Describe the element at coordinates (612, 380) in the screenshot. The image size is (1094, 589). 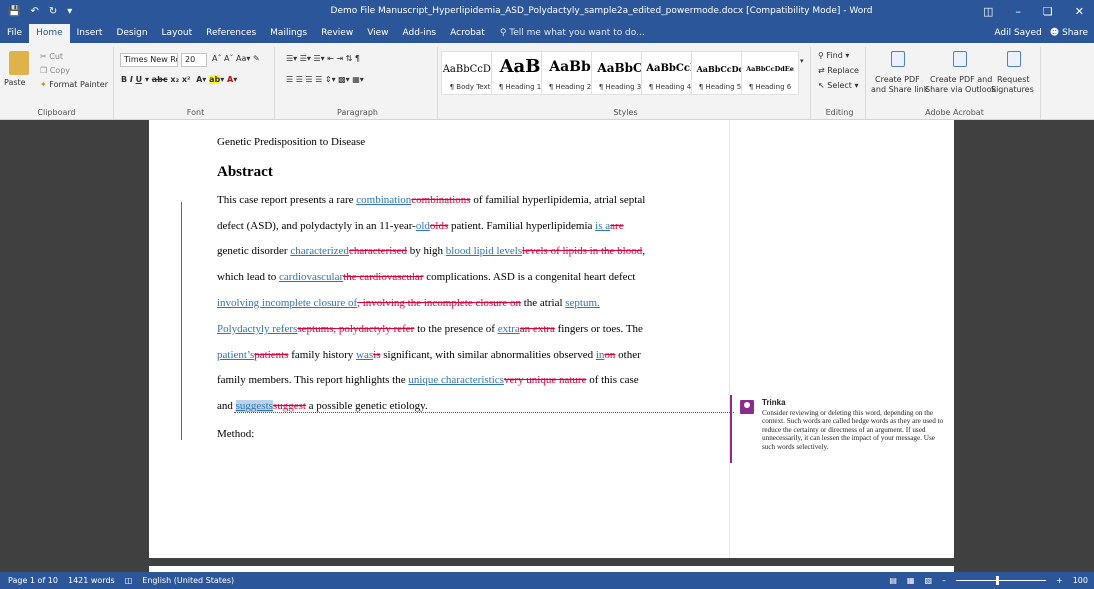
I see `text-run: of this case` at that location.